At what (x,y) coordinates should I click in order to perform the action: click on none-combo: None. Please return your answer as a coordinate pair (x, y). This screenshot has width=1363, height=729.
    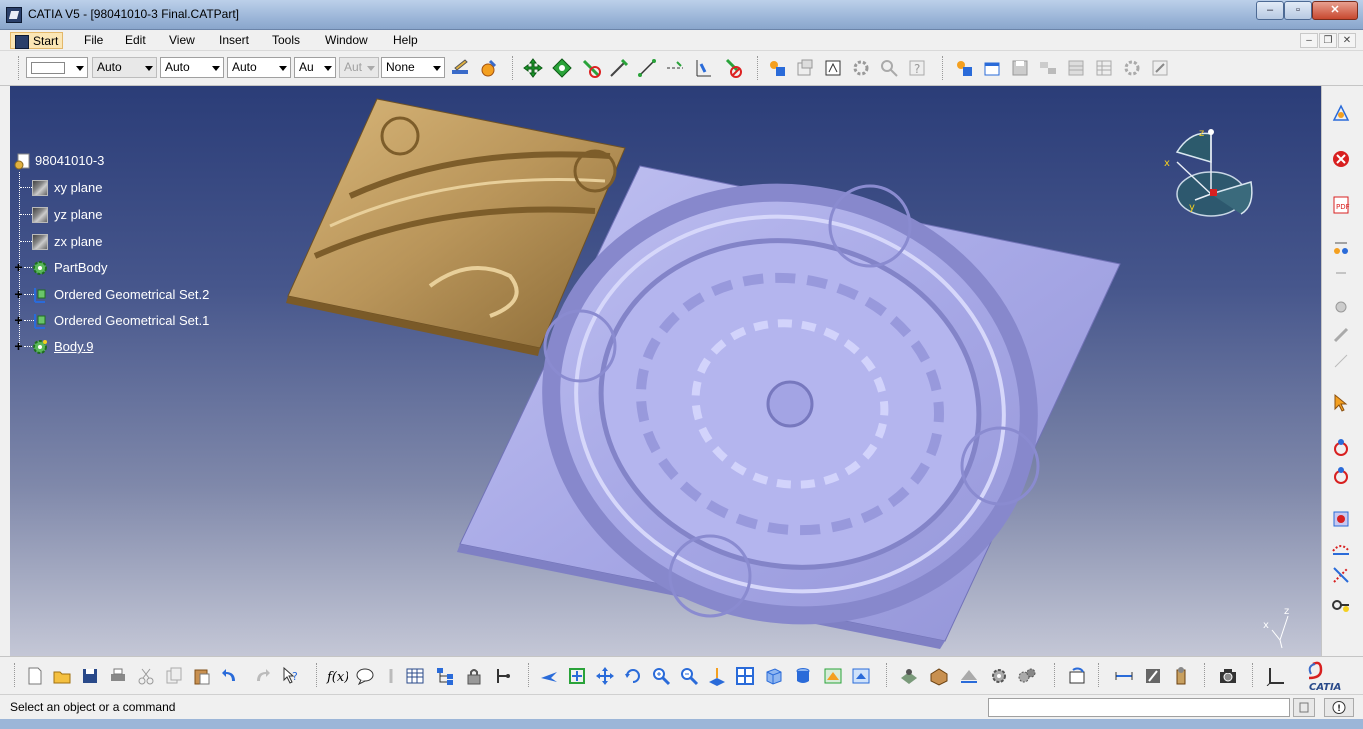
    Looking at the image, I should click on (413, 67).